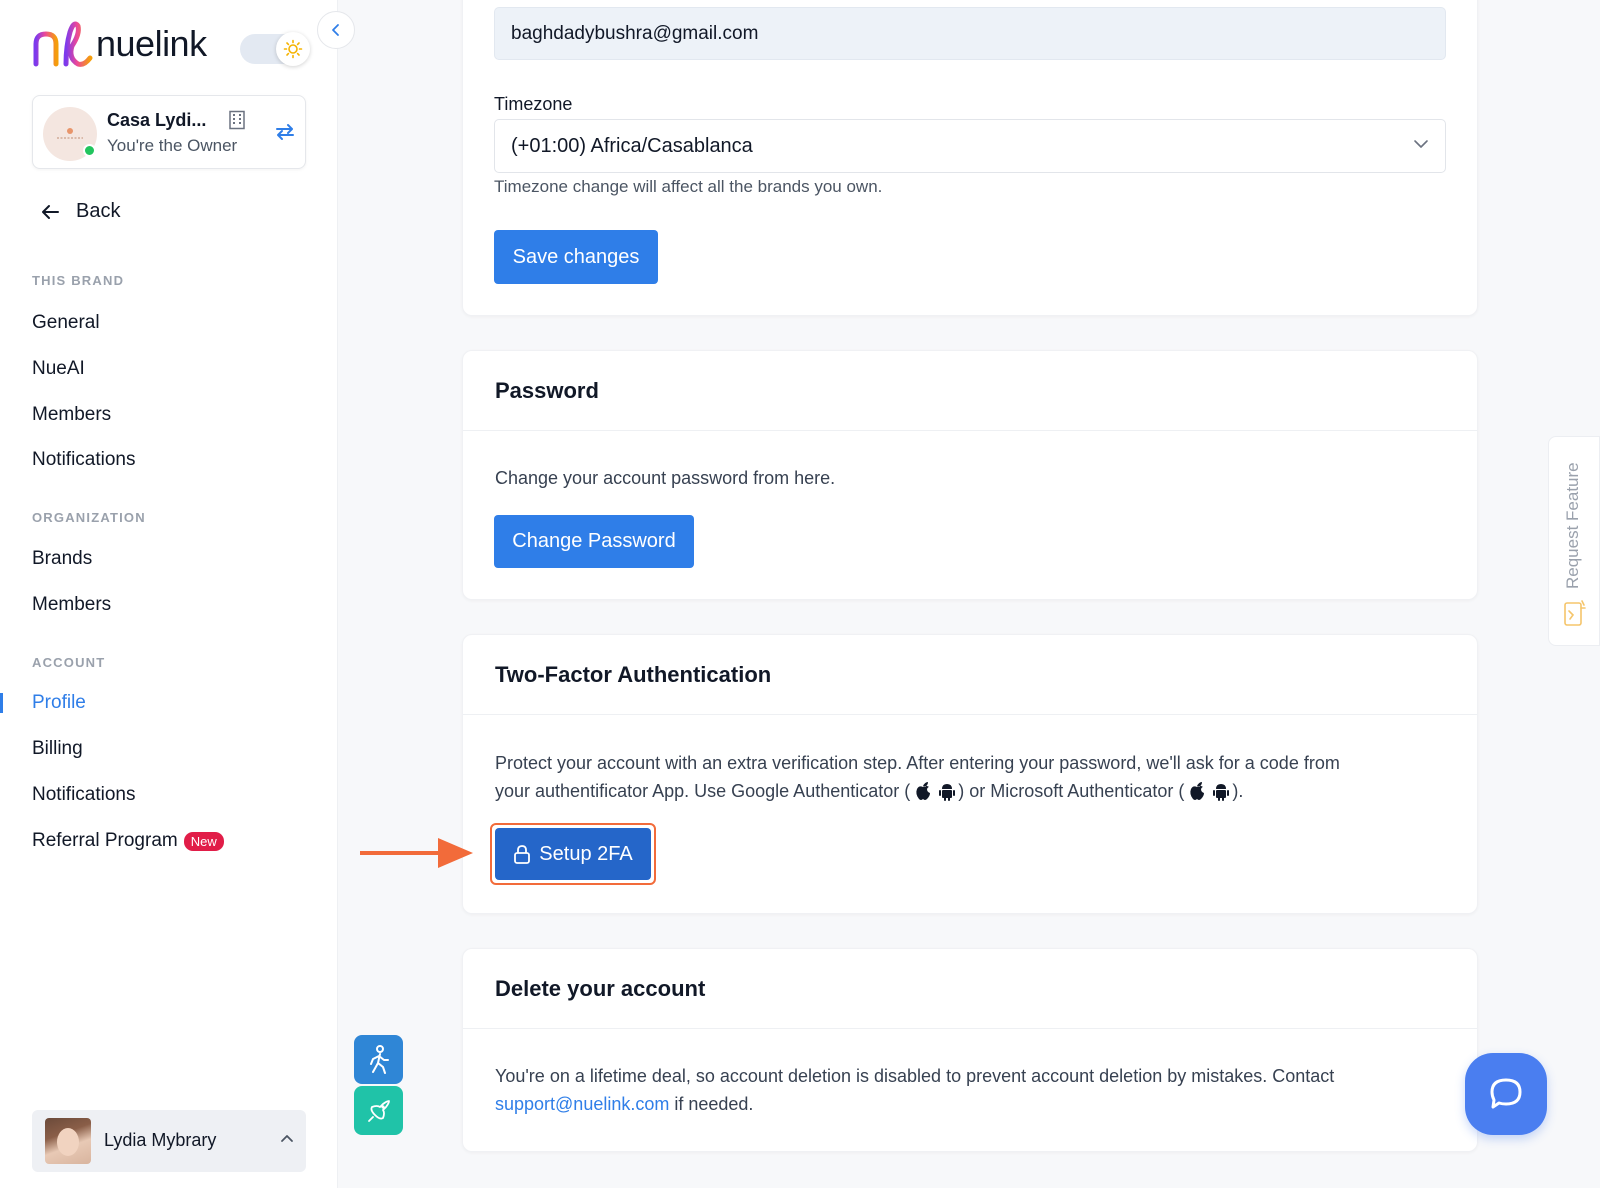 This screenshot has height=1188, width=1600. I want to click on two-factor-title: Two-Factor Authentication, so click(970, 675).